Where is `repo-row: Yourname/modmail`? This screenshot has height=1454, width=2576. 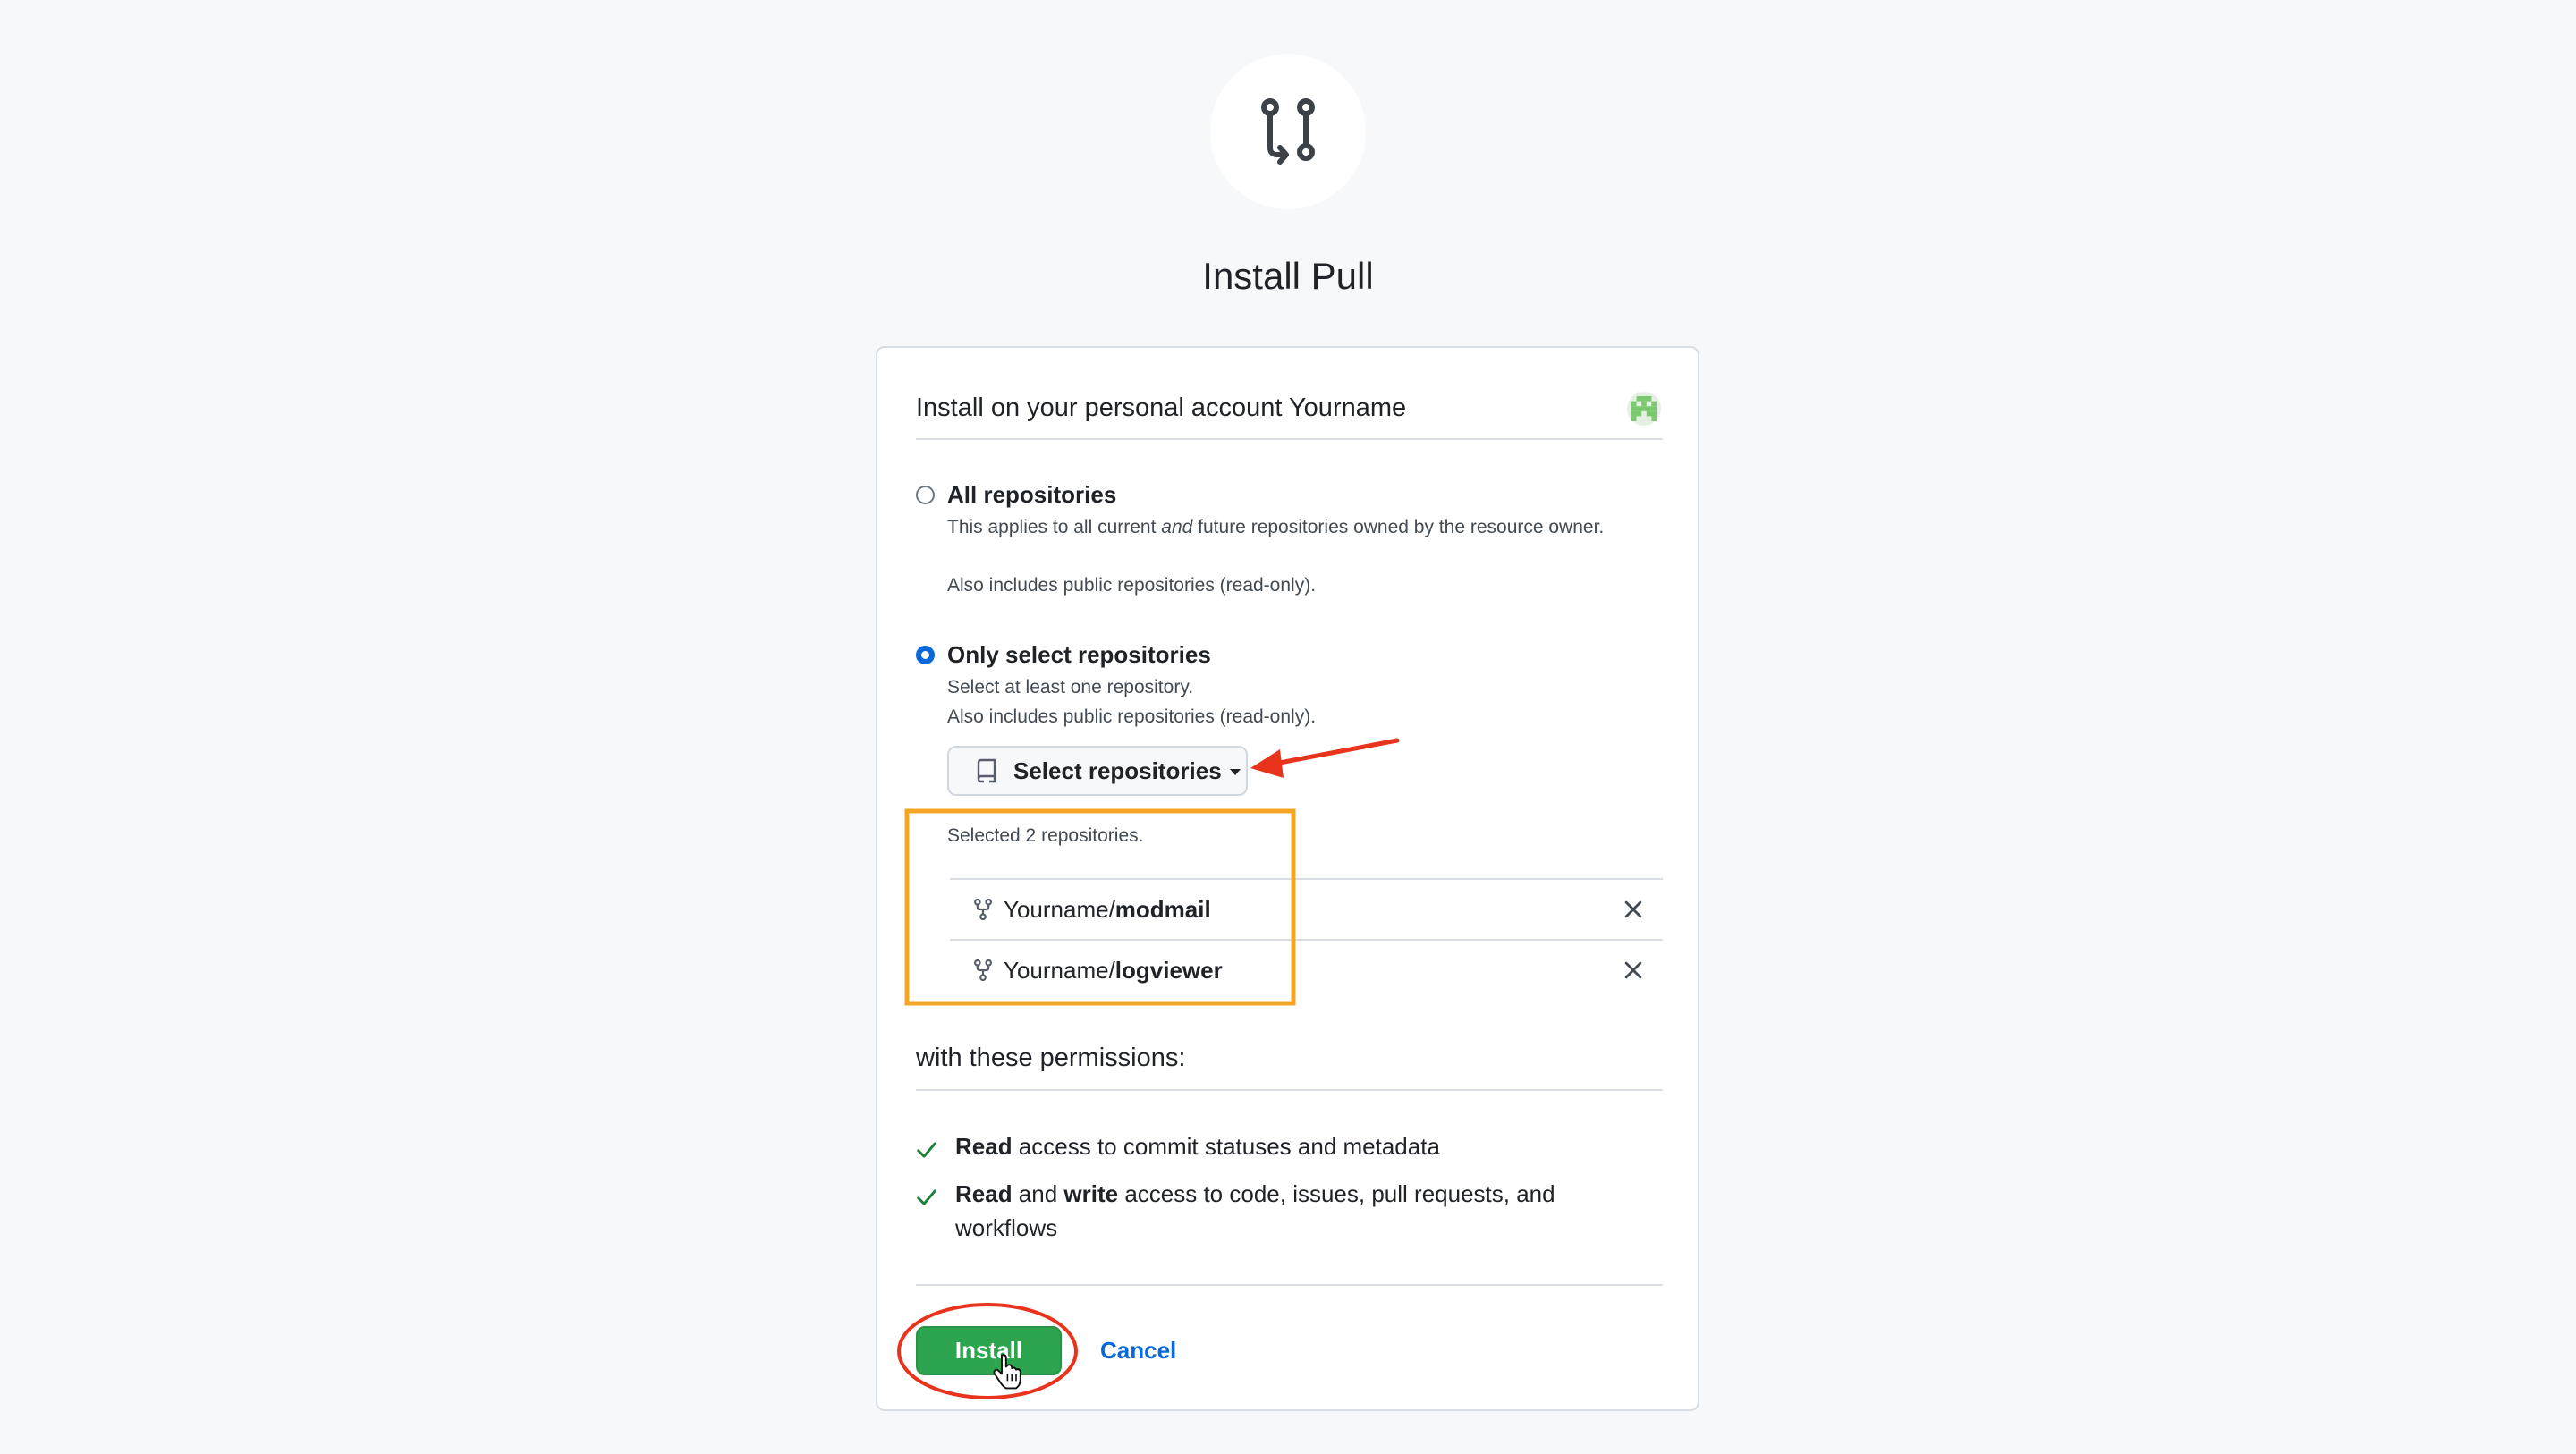
repo-row: Yourname/modmail is located at coordinates (1306, 908).